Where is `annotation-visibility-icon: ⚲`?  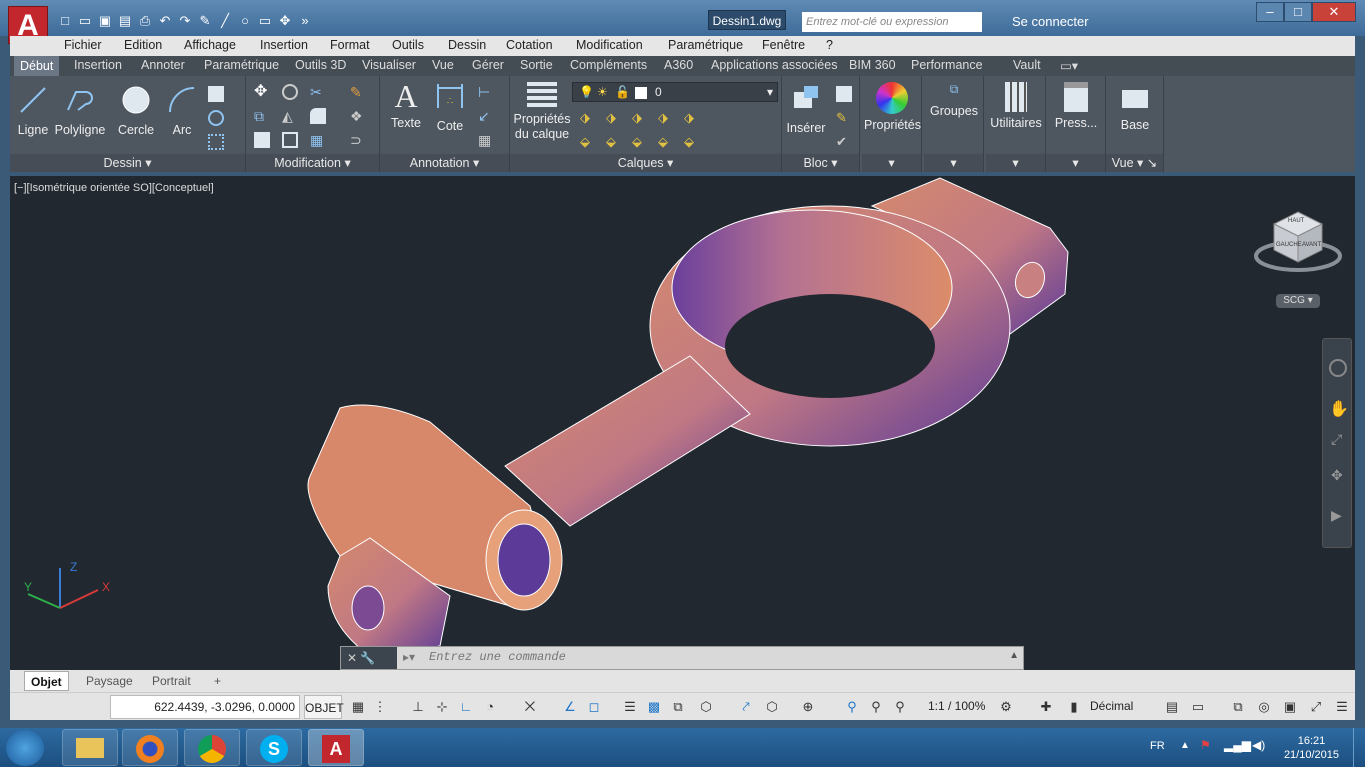 annotation-visibility-icon: ⚲ is located at coordinates (852, 707).